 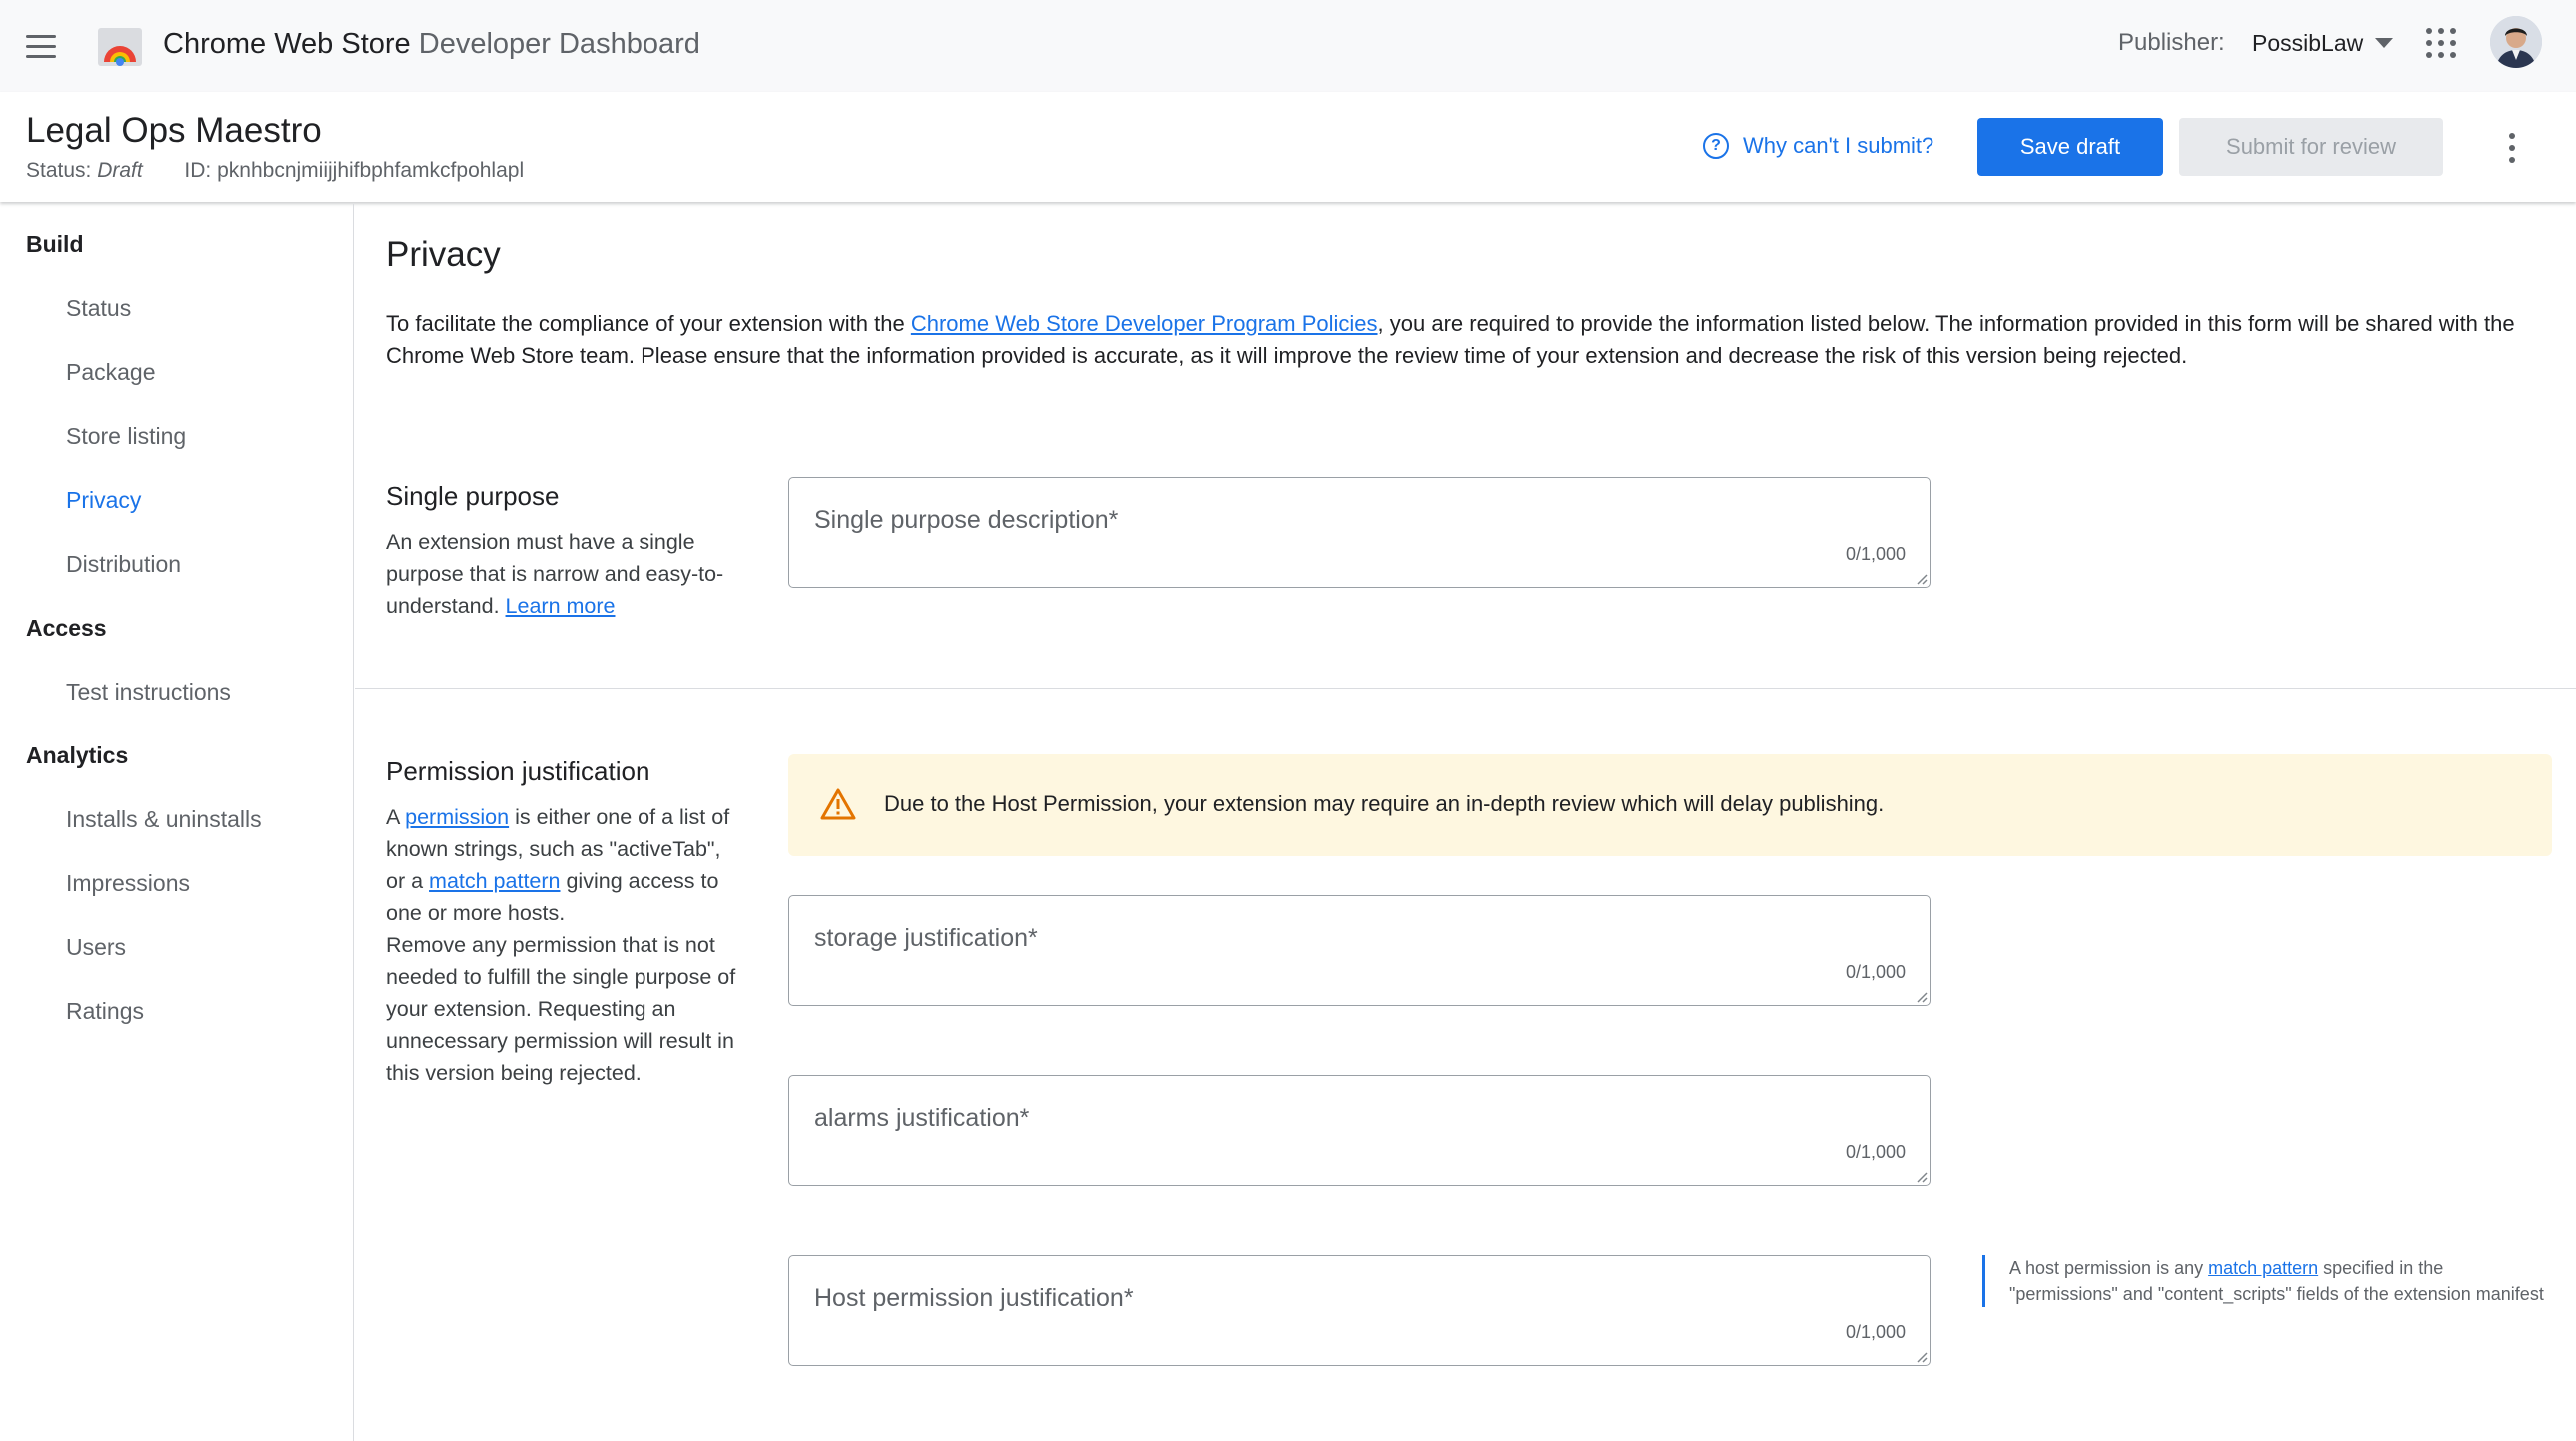 I want to click on nav-section-access: Access, so click(x=66, y=628).